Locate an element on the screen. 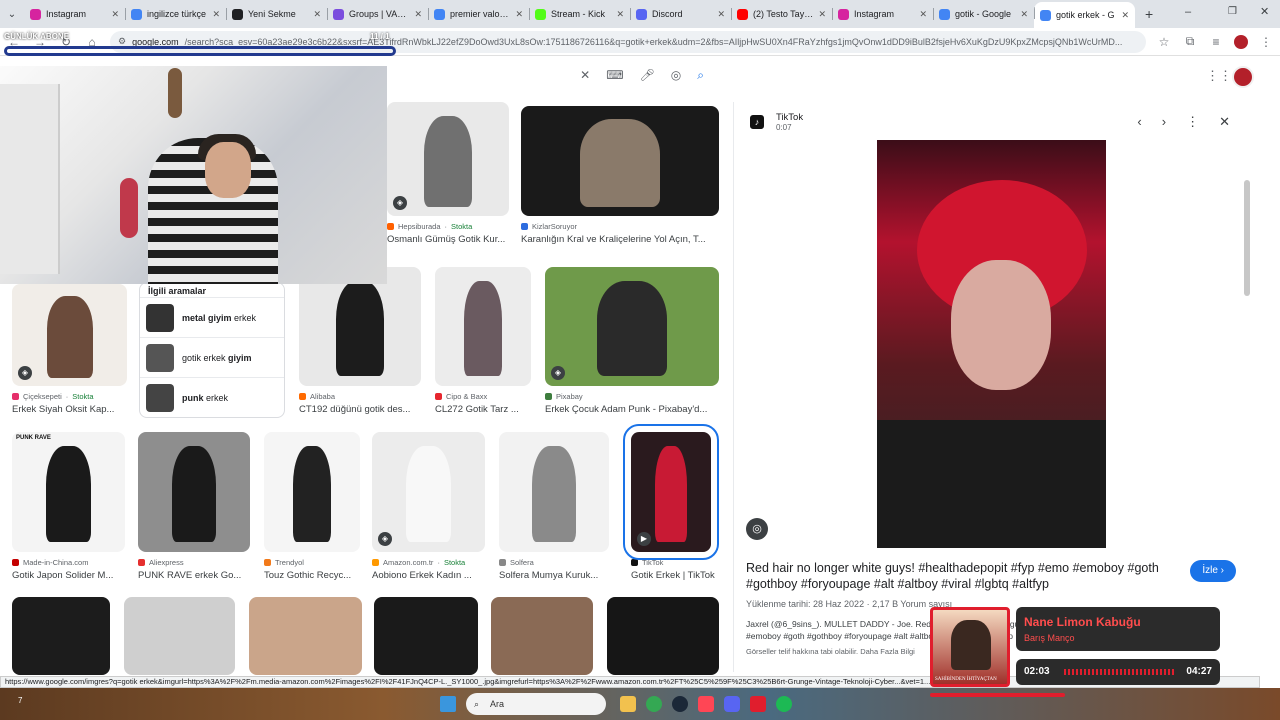  result-source: KizlarSoruyor is located at coordinates (620, 226).